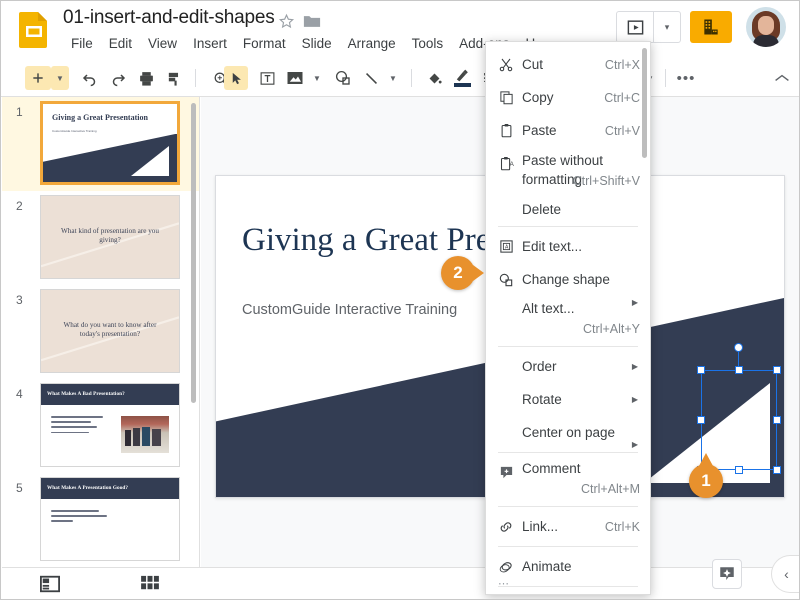  Describe the element at coordinates (738, 347) in the screenshot. I see `rotation-handle` at that location.